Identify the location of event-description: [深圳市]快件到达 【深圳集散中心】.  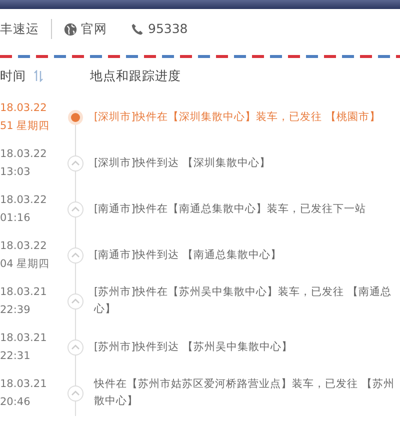
(182, 163).